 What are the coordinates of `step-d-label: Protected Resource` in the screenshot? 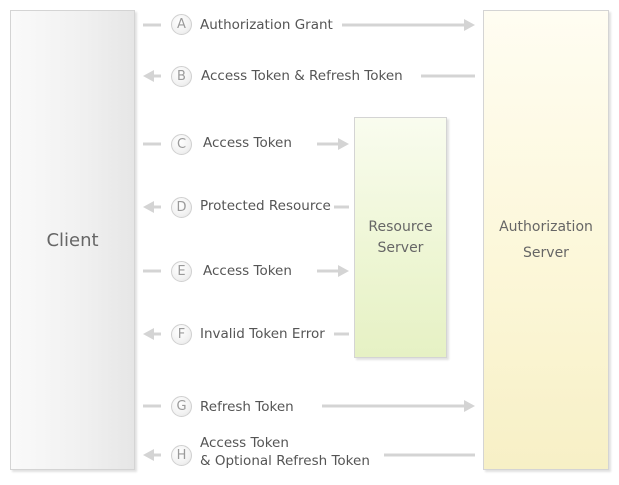 It's located at (265, 206).